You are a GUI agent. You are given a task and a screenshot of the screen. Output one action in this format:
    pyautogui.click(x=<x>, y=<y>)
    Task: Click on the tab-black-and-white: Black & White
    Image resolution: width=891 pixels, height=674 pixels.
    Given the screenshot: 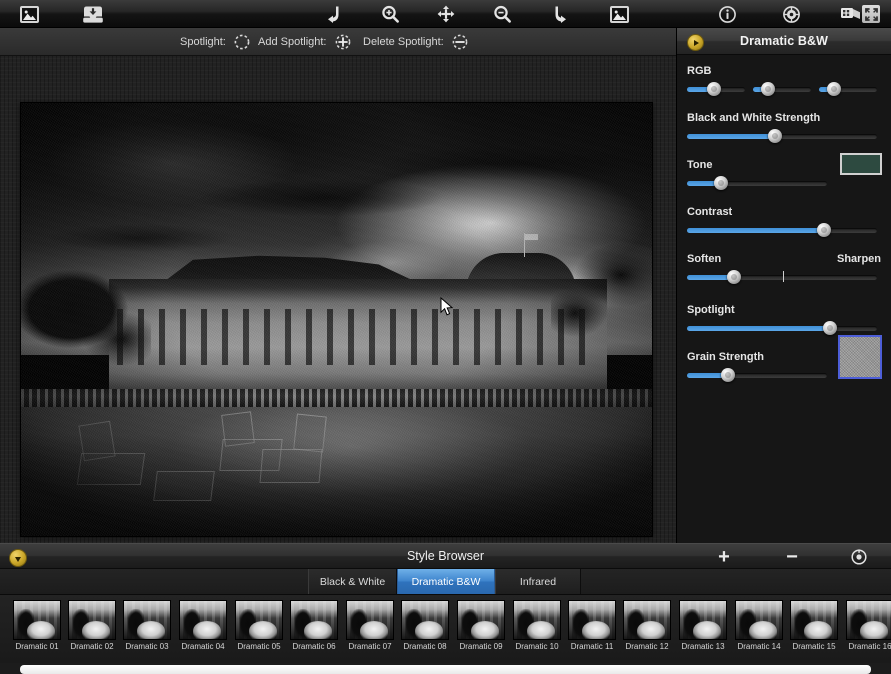 What is the action you would take?
    pyautogui.click(x=352, y=581)
    